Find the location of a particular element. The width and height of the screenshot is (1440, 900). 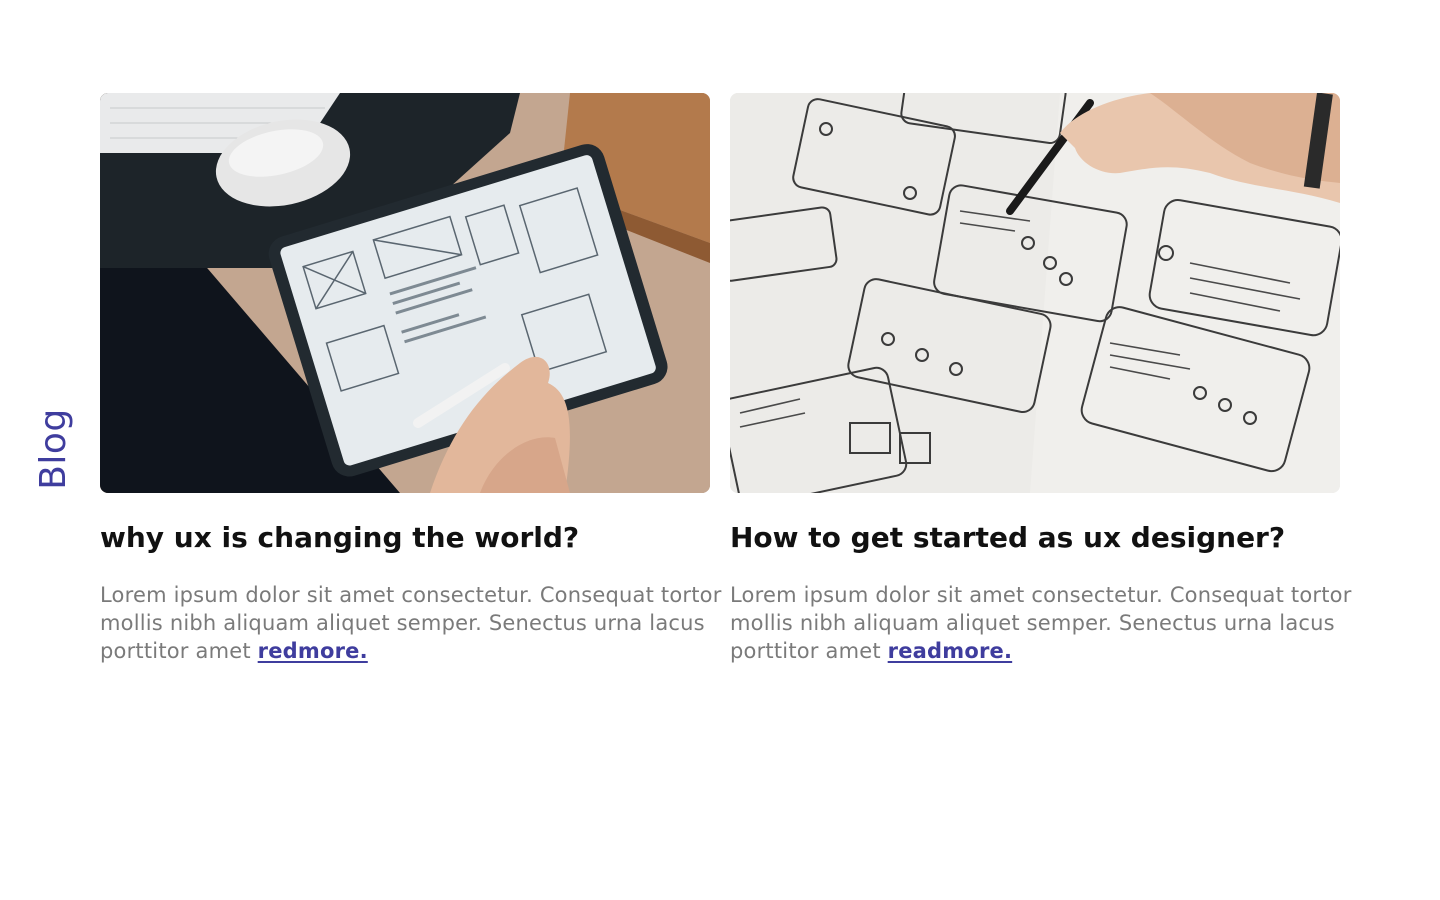

section-label-text: Blog is located at coordinates (54, 449).